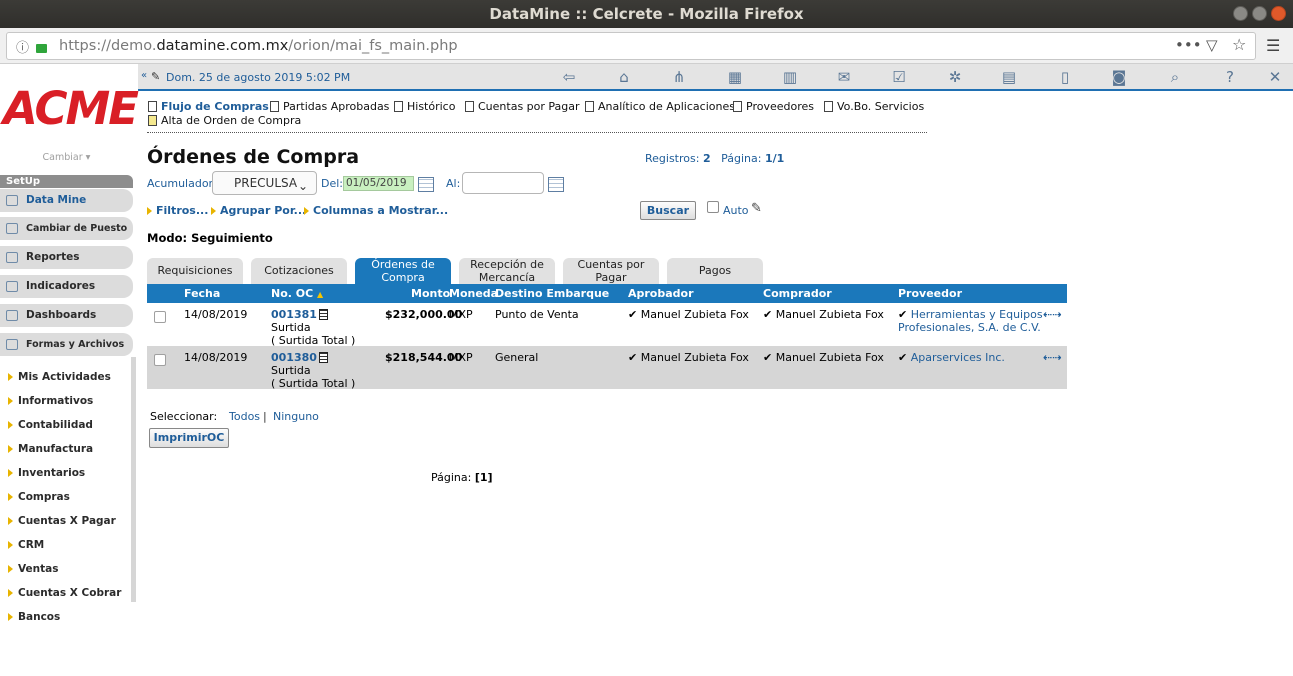 The image size is (1293, 676). What do you see at coordinates (302, 186) in the screenshot?
I see `chevron-down-icon: ⌄` at bounding box center [302, 186].